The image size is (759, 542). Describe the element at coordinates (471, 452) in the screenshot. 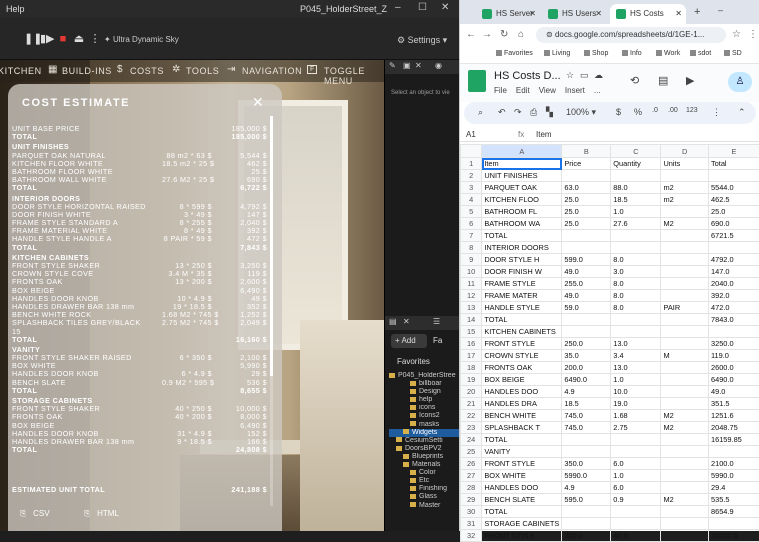

I see `row-header: 25` at that location.